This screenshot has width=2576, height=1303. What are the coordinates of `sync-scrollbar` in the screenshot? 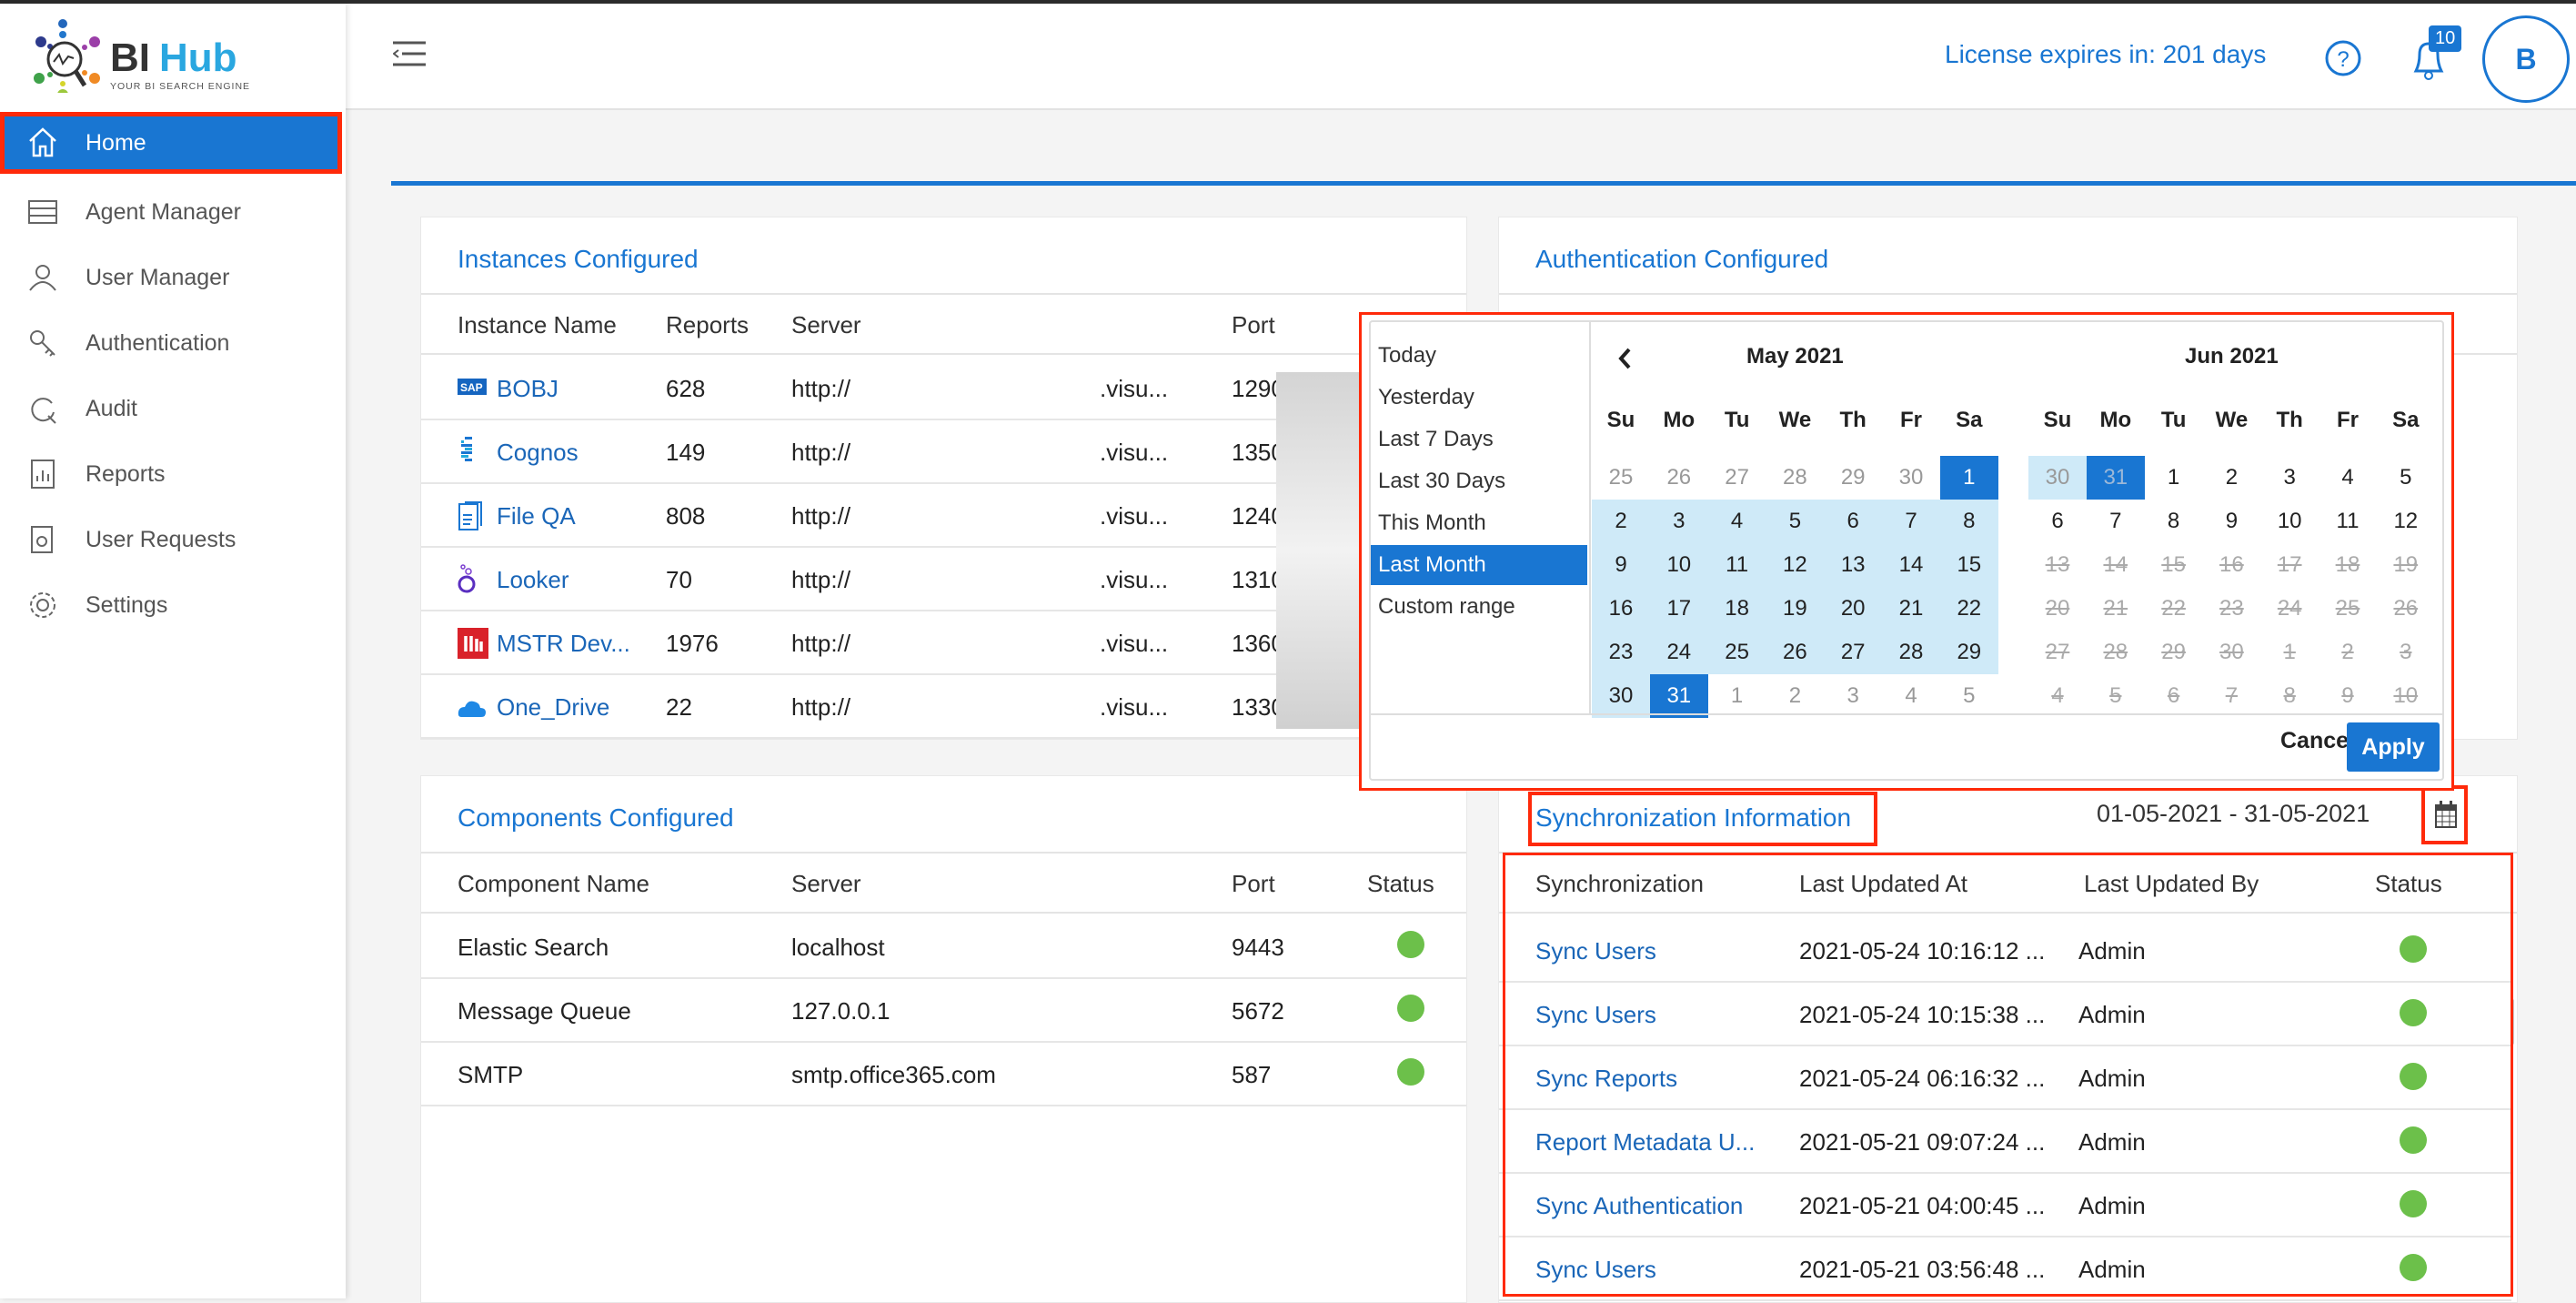 It's located at (2512, 1022).